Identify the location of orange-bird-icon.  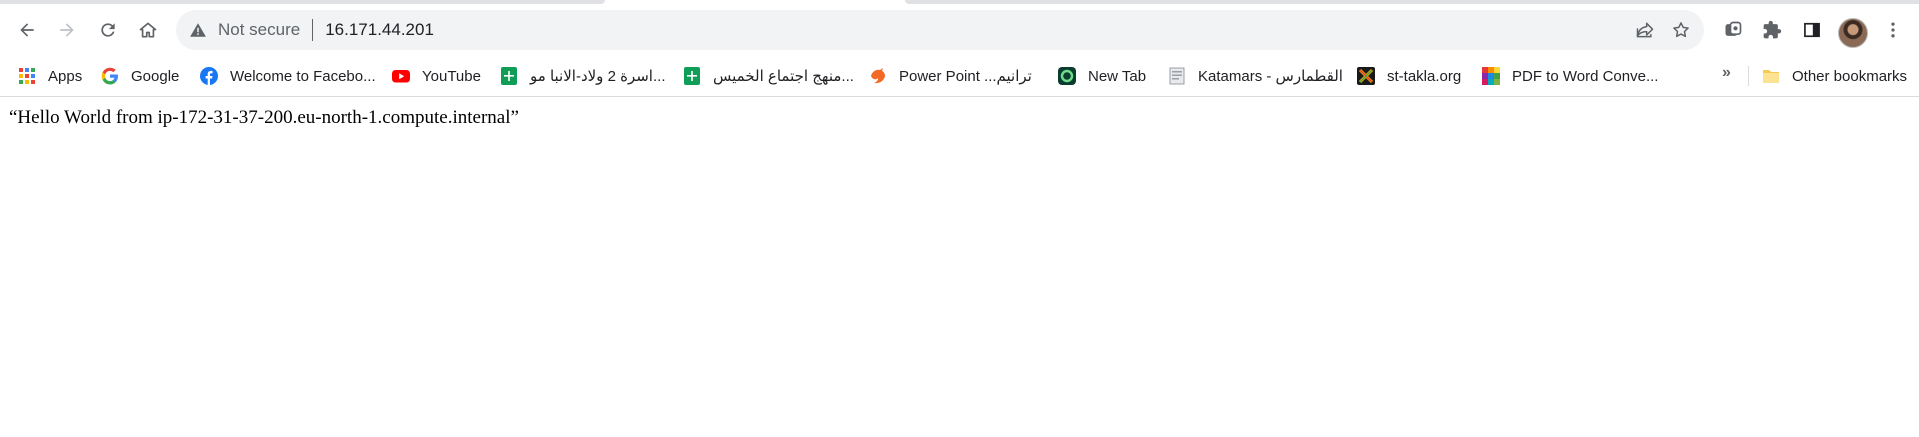
(878, 76).